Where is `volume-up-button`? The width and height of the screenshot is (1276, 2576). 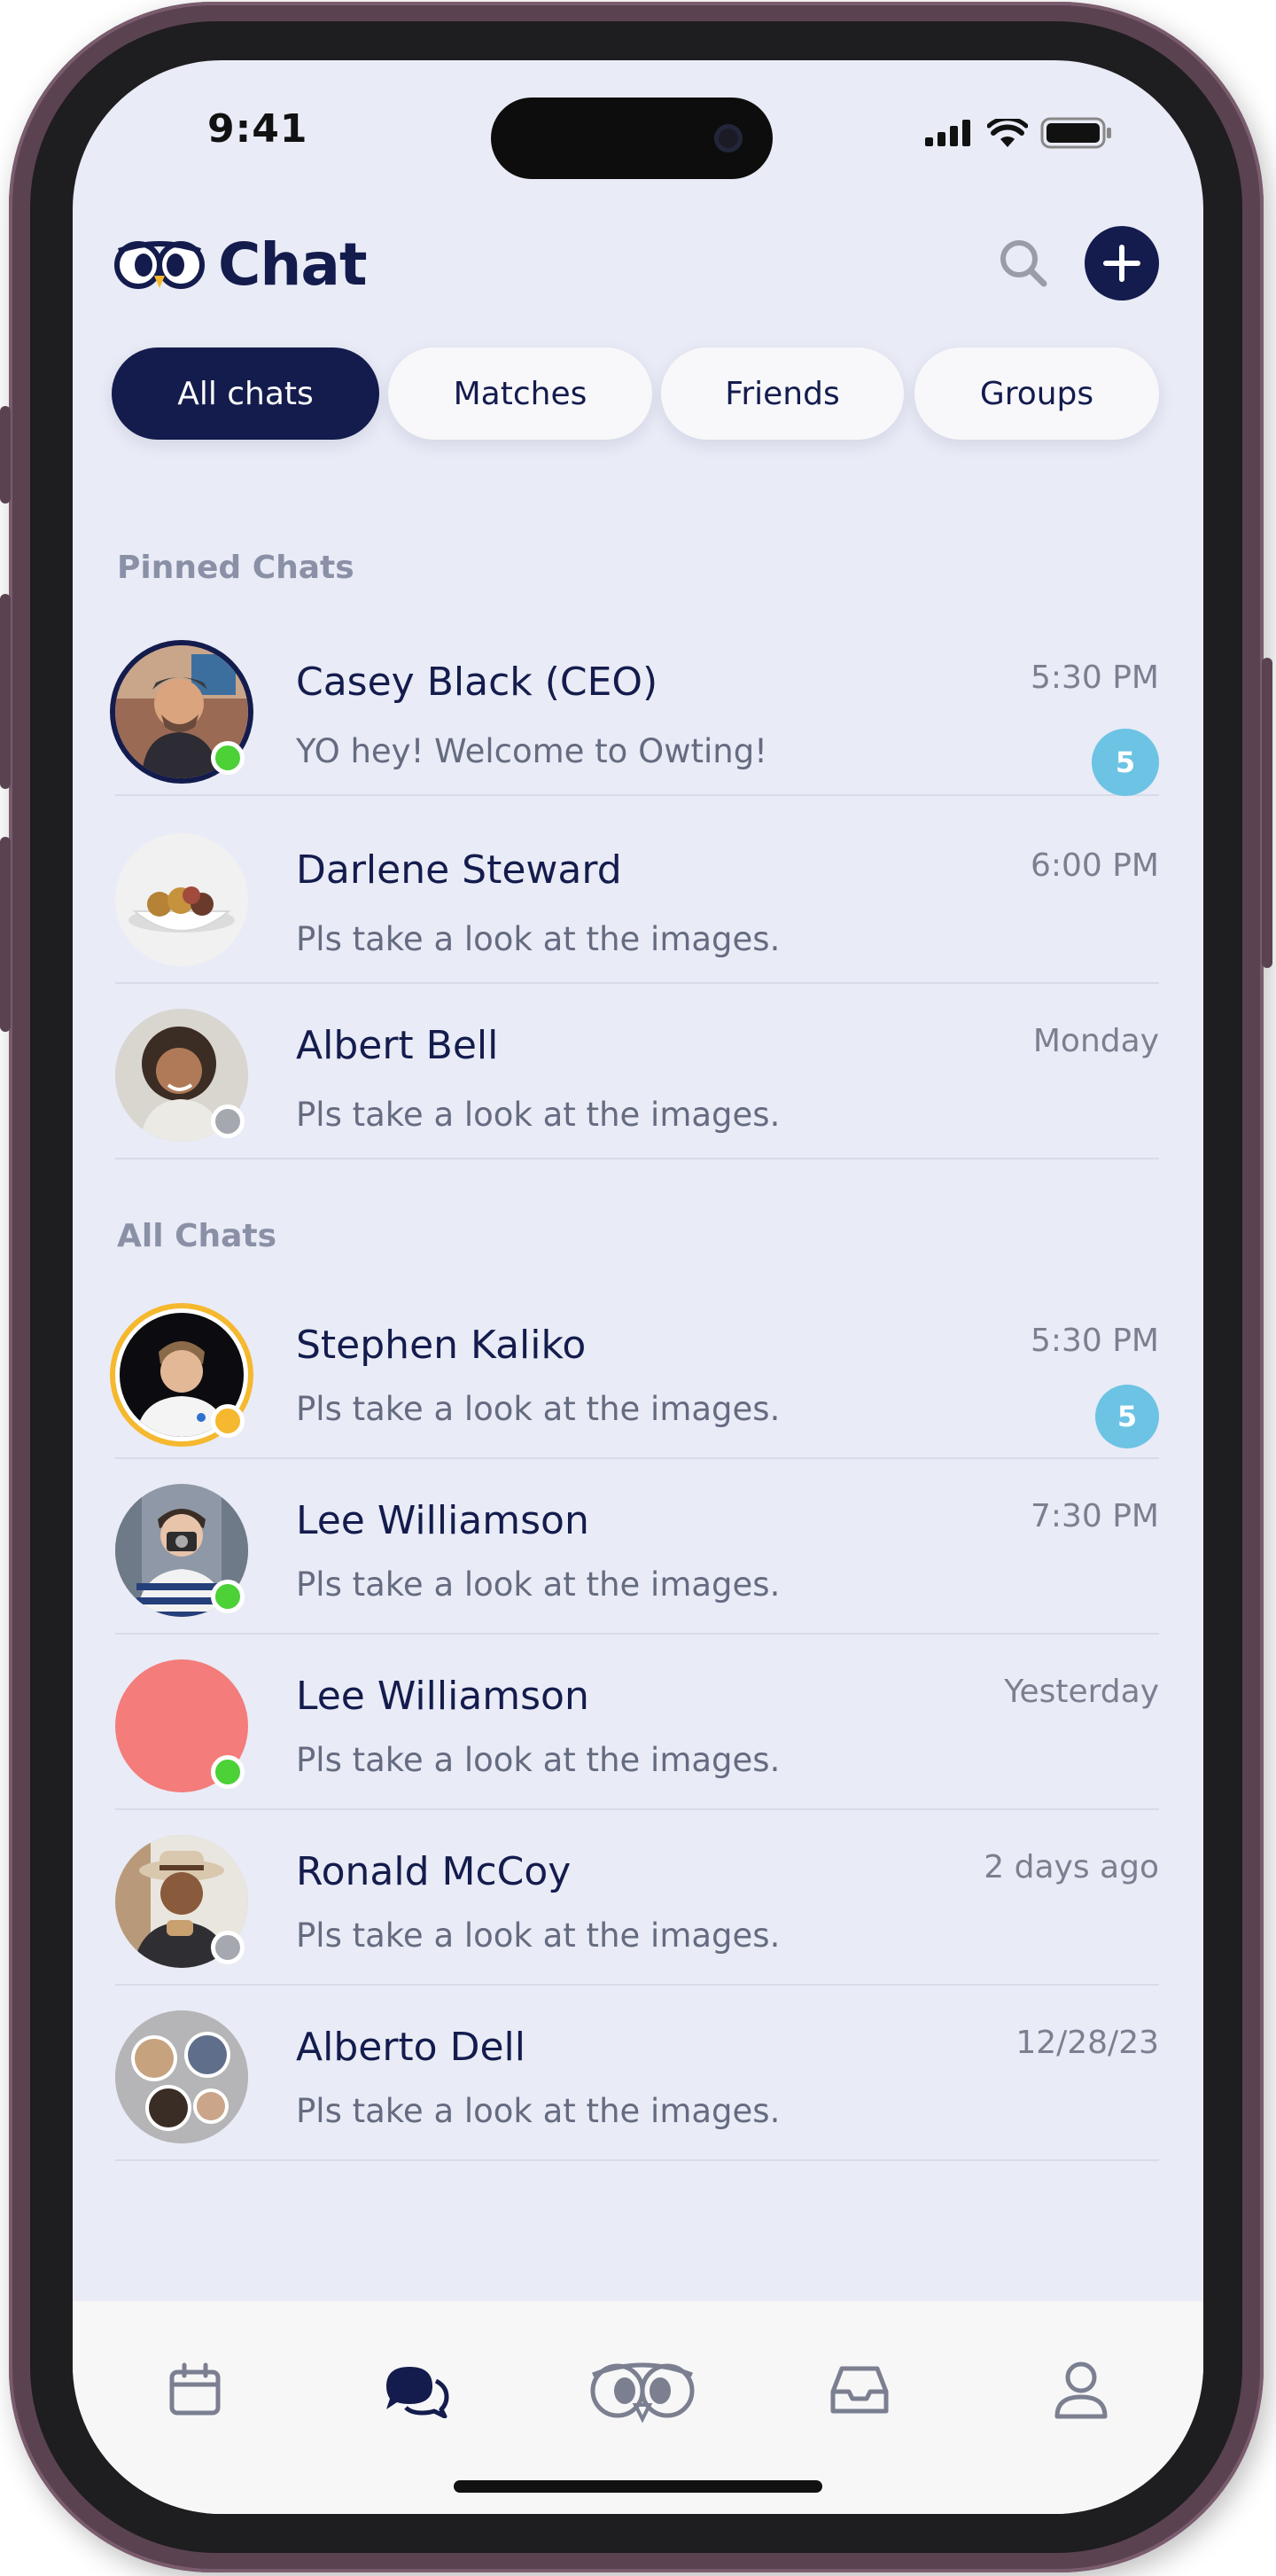 volume-up-button is located at coordinates (5, 691).